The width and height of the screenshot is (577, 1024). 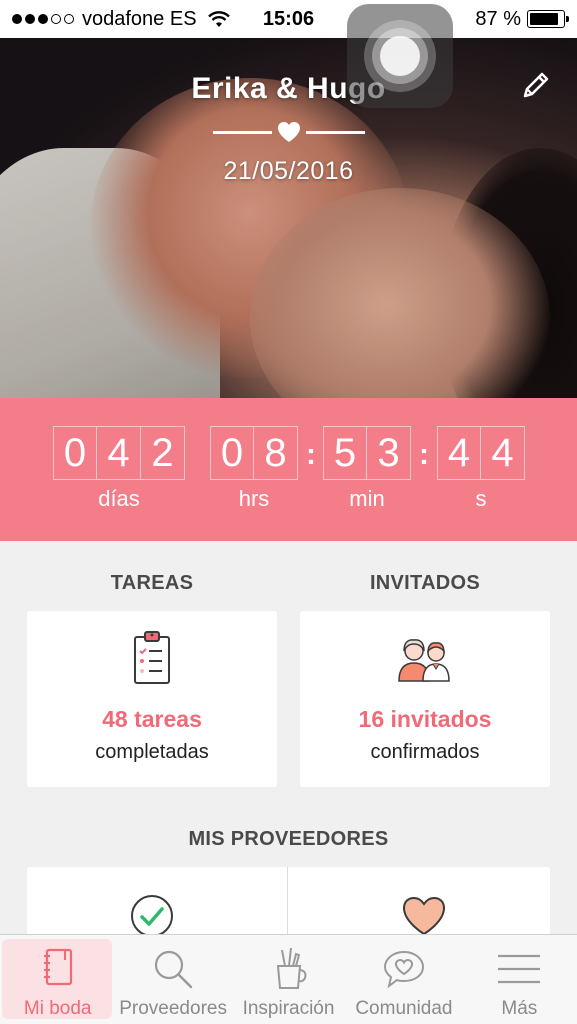 I want to click on wifi-icon, so click(x=218, y=19).